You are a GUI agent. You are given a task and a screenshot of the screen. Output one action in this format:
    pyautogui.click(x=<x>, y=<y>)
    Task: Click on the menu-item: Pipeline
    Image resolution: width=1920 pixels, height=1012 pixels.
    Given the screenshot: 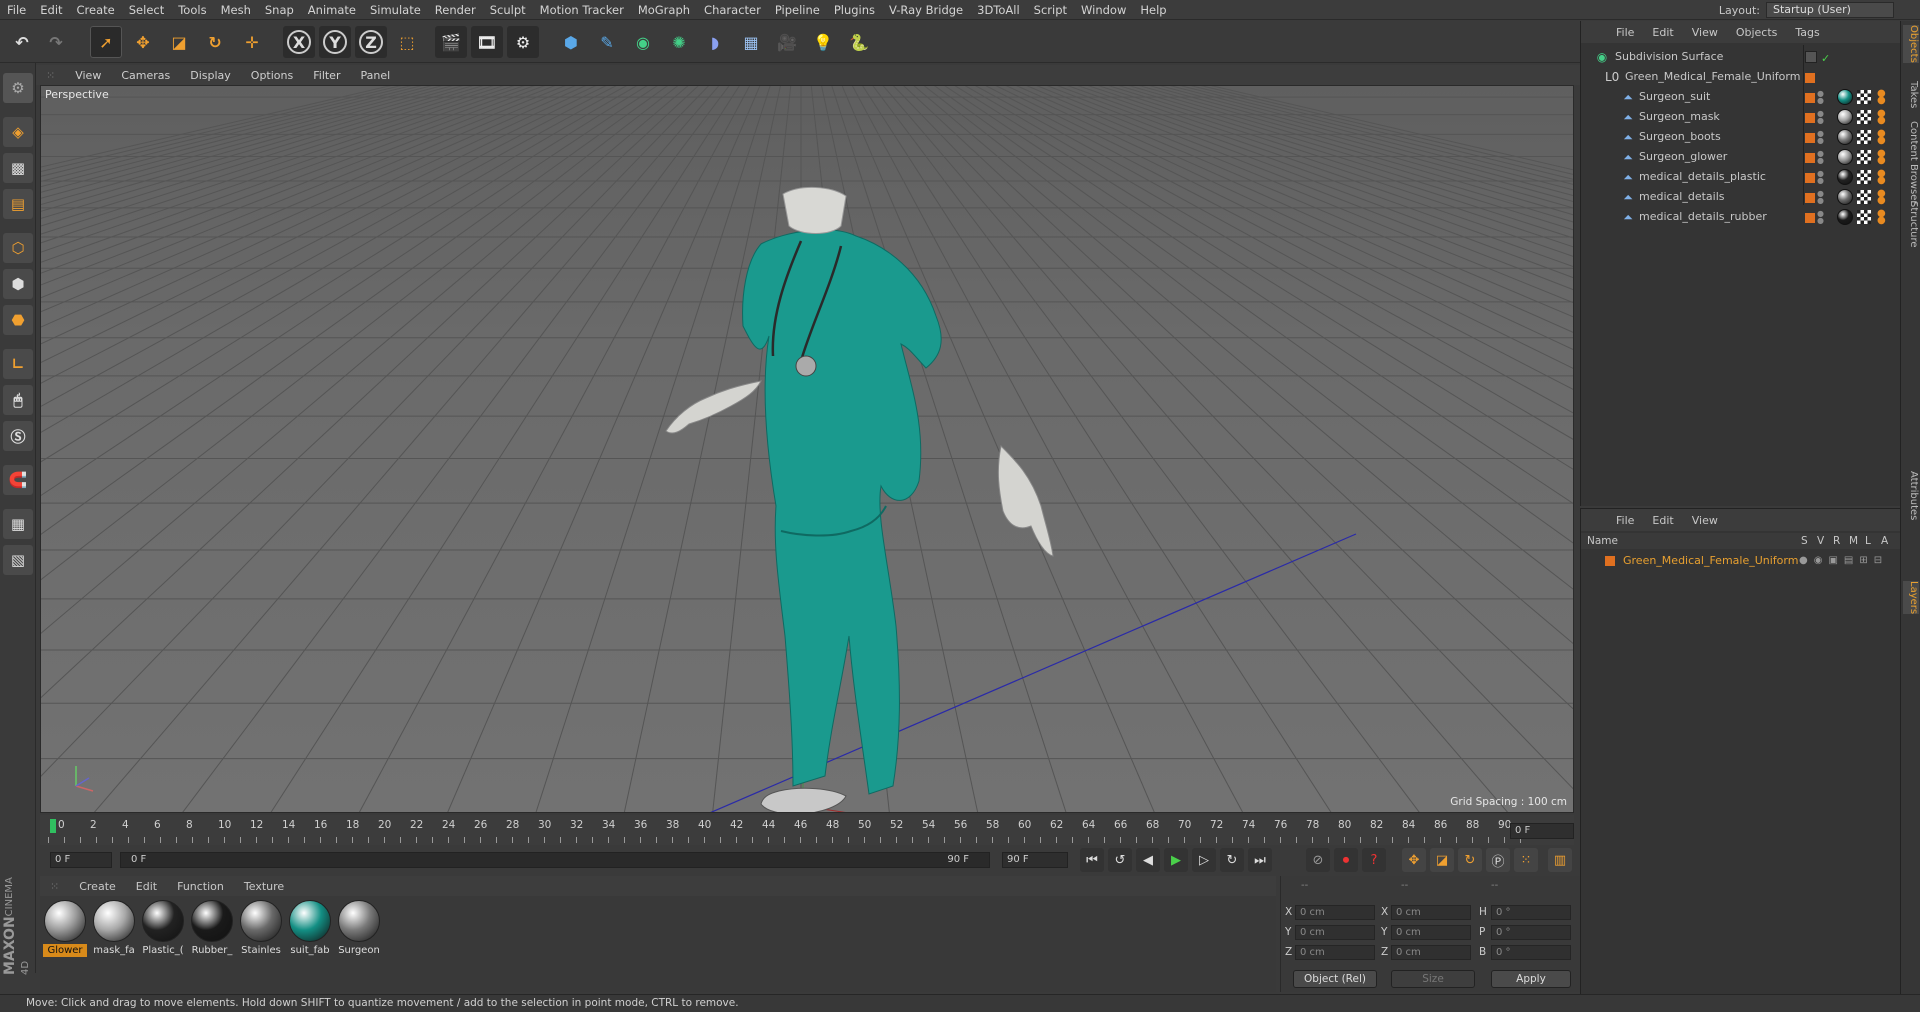 What is the action you would take?
    pyautogui.click(x=797, y=10)
    